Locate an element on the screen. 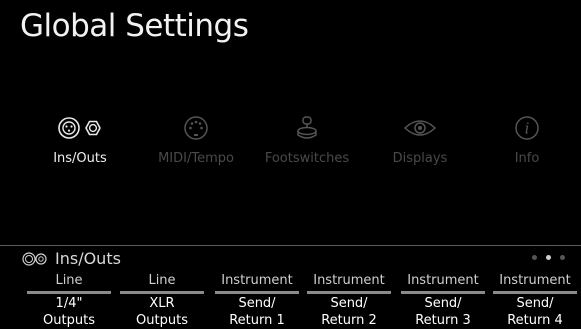 This screenshot has height=329, width=581. category-label: Ins/Outs is located at coordinates (80, 158).